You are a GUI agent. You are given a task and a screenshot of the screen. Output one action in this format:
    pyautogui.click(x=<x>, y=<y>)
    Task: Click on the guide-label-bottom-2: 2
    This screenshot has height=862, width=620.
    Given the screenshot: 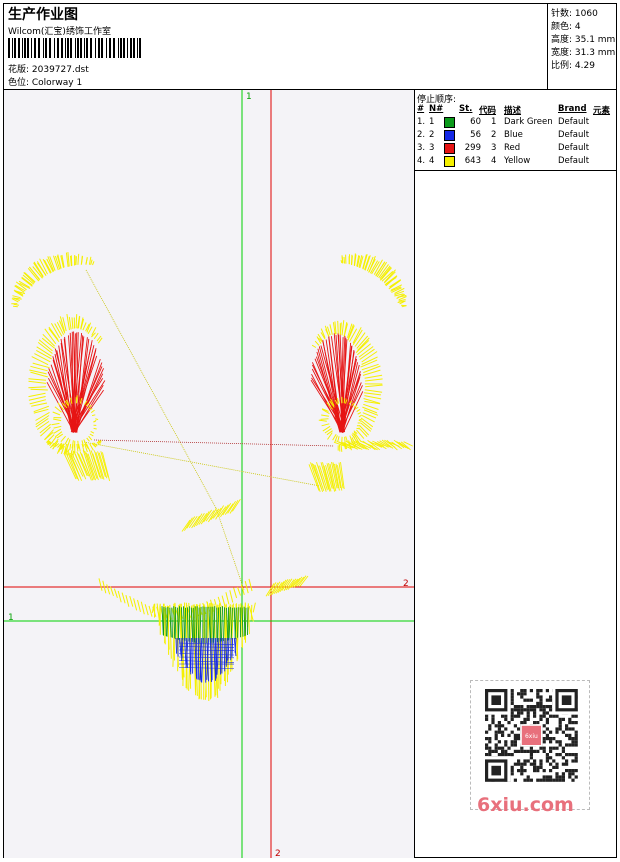 What is the action you would take?
    pyautogui.click(x=278, y=853)
    